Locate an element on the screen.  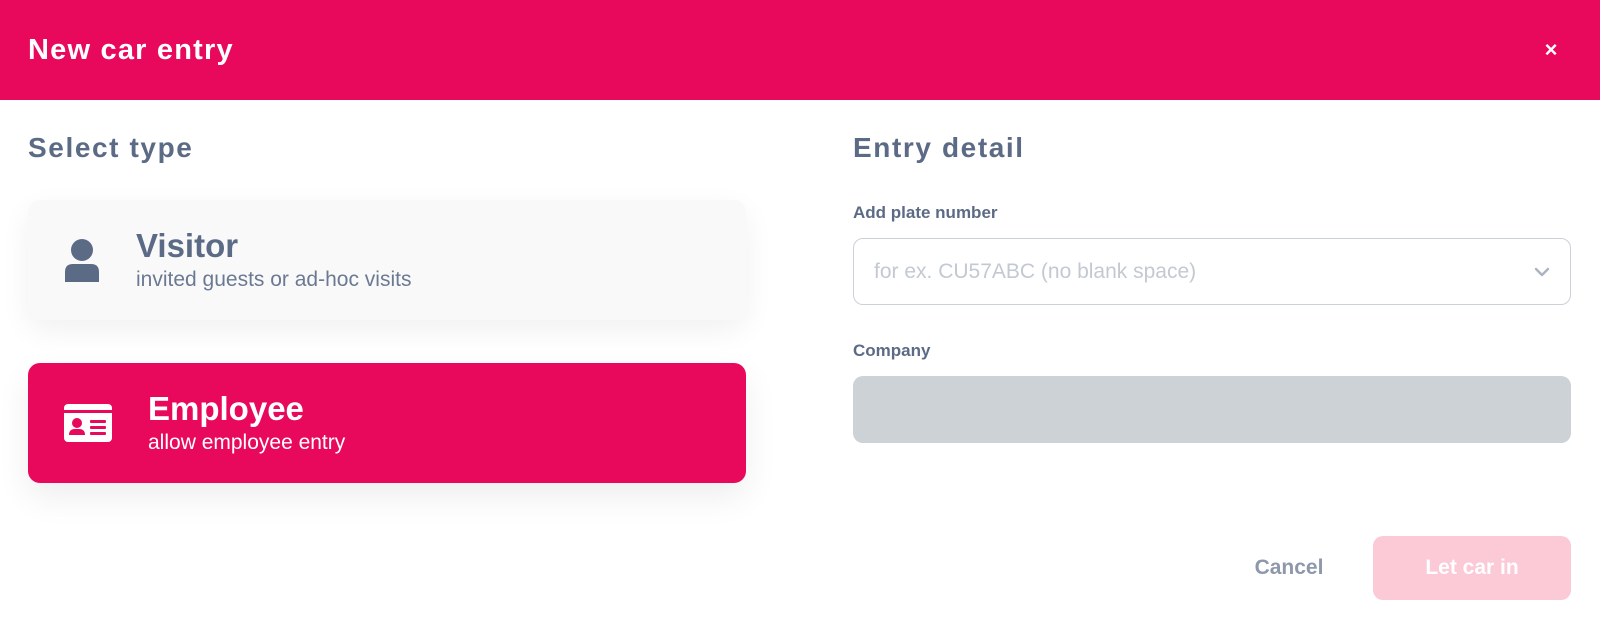
let-car-in-button: Let car in is located at coordinates (1472, 568).